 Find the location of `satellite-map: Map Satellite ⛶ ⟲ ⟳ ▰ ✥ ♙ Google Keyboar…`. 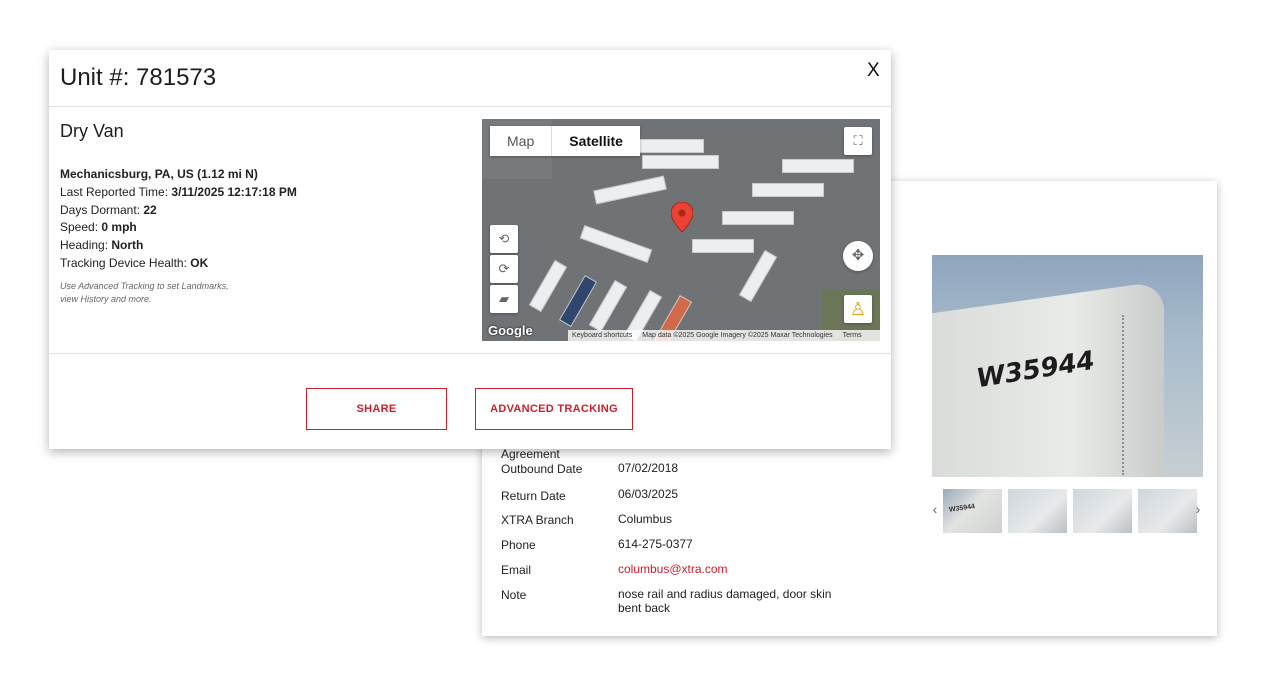

satellite-map: Map Satellite ⛶ ⟲ ⟳ ▰ ✥ ♙ Google Keyboar… is located at coordinates (681, 230).